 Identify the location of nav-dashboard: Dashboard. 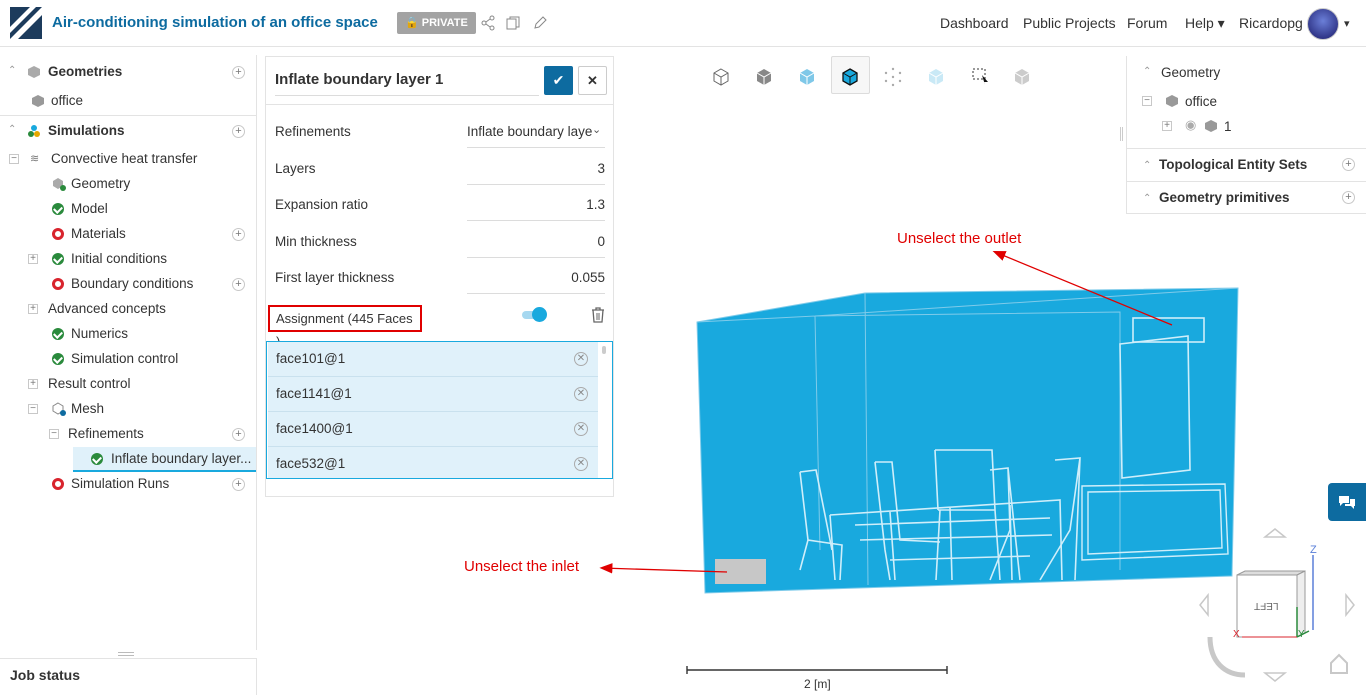
(974, 23).